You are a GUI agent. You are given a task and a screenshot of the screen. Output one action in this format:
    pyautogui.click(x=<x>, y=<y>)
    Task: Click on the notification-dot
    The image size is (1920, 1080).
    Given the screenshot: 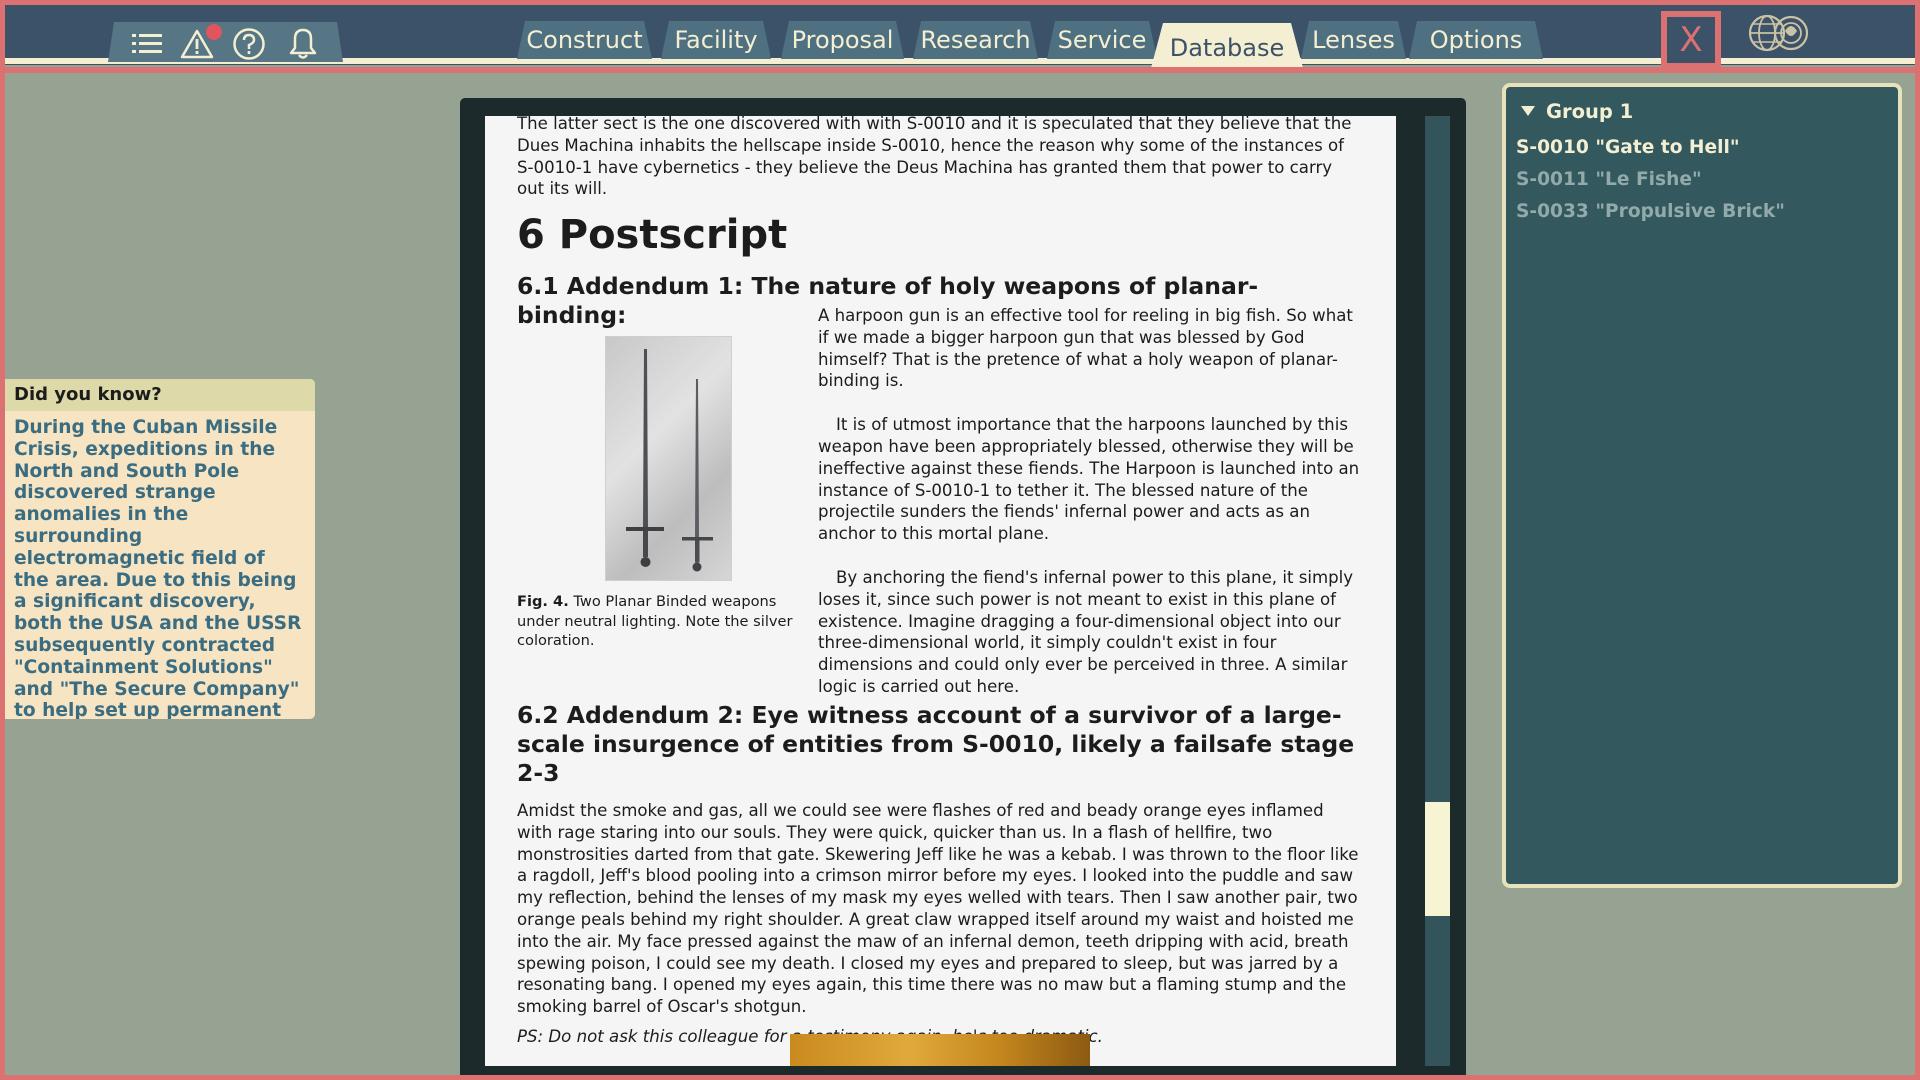 What is the action you would take?
    pyautogui.click(x=214, y=32)
    